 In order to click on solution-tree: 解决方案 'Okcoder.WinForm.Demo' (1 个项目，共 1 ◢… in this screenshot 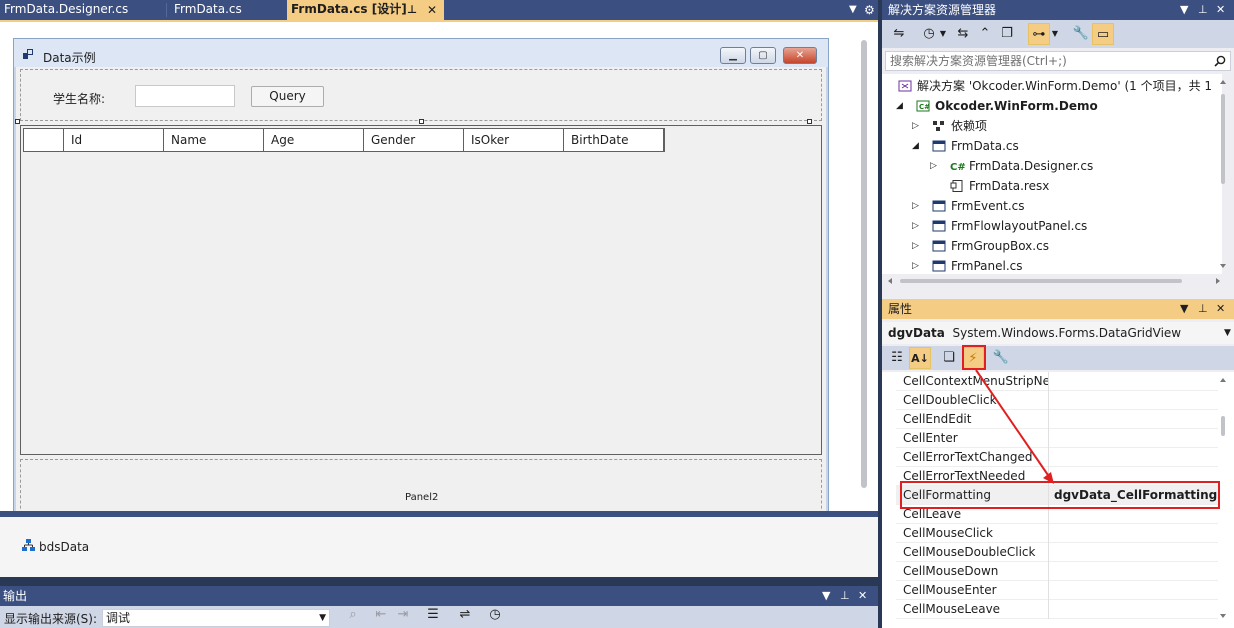, I will do `click(1052, 174)`.